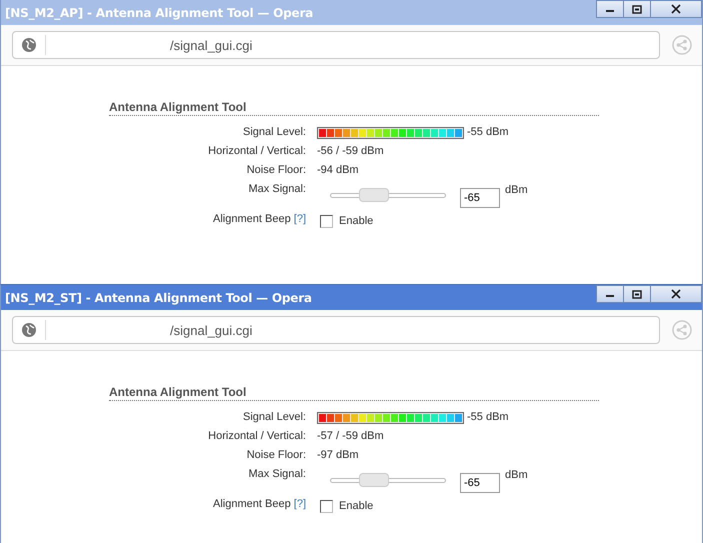 Image resolution: width=703 pixels, height=543 pixels. I want to click on window-title: [NS_M2_AP] - Antenna Alignment Tool — Opera, so click(159, 13).